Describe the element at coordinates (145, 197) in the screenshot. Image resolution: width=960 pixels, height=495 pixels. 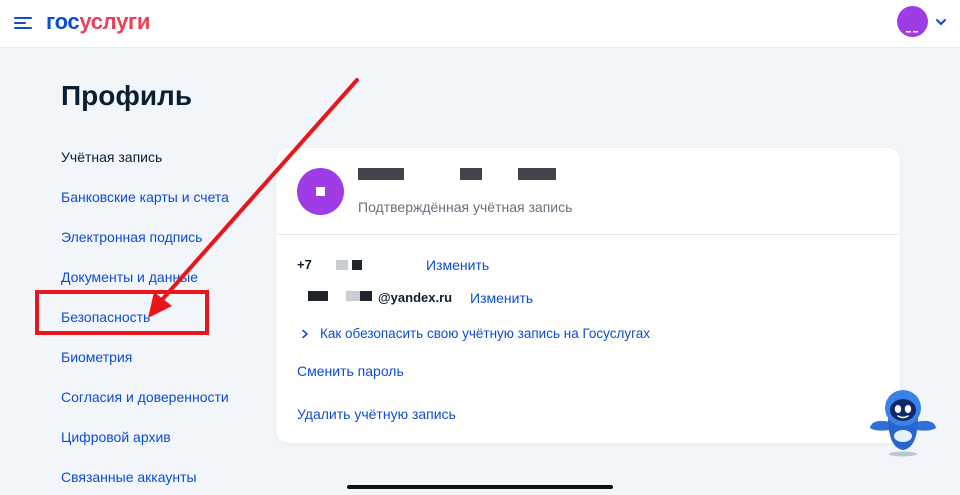
I see `sidebar-item-bank-cards: Банковские карты и счета` at that location.